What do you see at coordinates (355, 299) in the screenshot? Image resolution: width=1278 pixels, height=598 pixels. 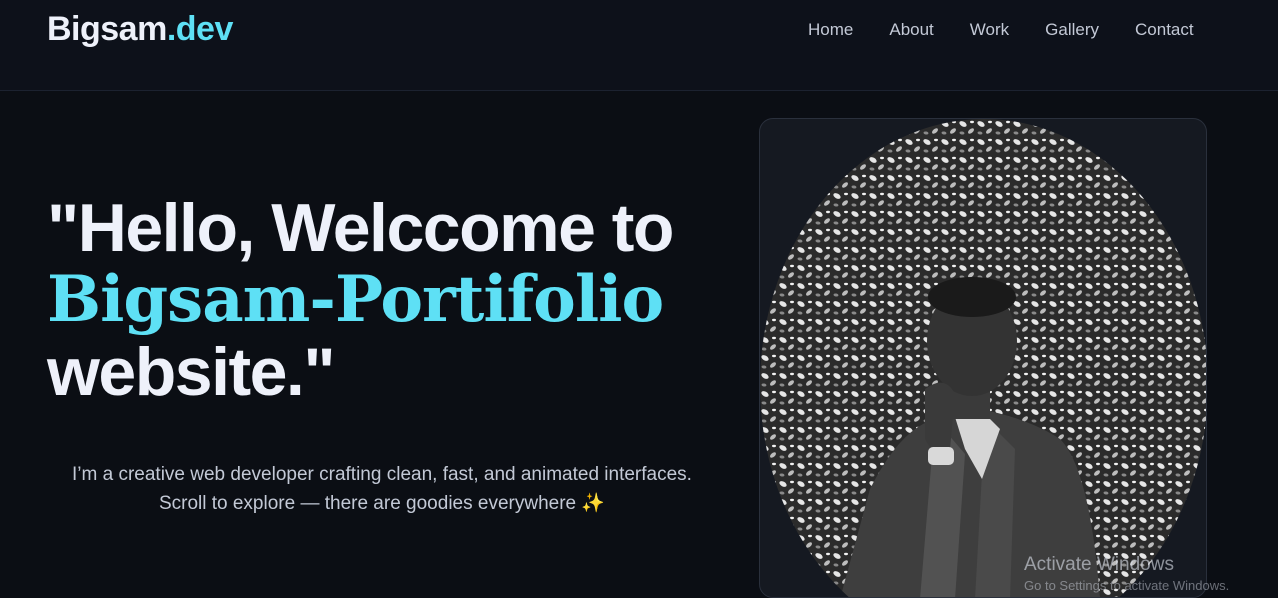 I see `hero-title-accent: Bigsam-Portifolio` at bounding box center [355, 299].